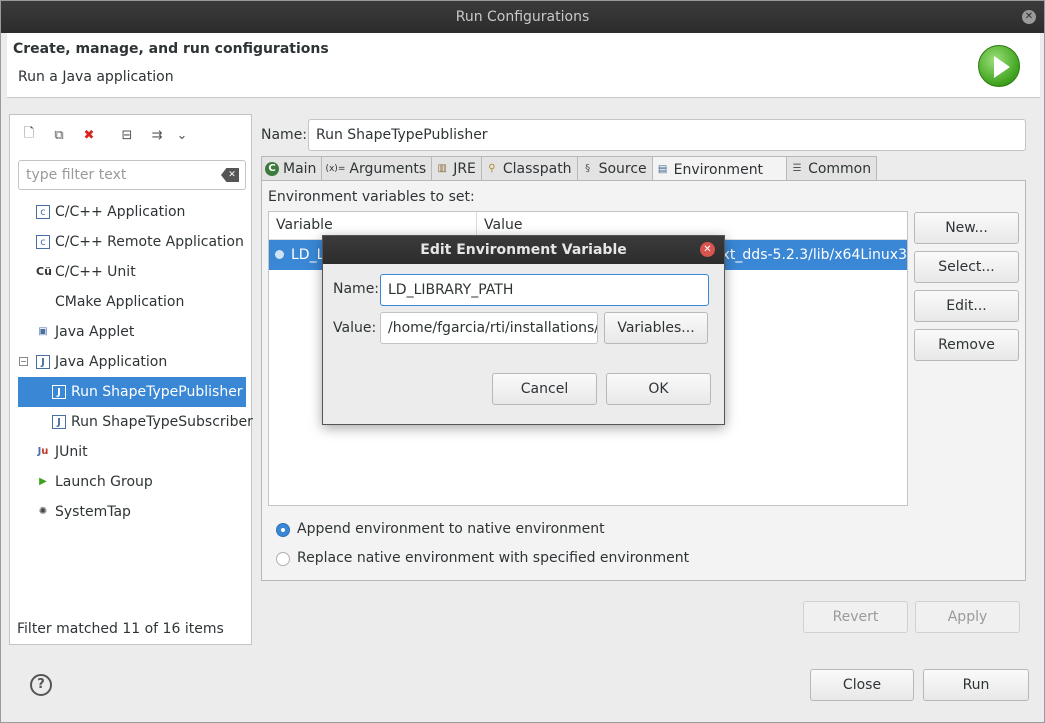 The height and width of the screenshot is (723, 1045). I want to click on row-variable: LD_L, so click(308, 255).